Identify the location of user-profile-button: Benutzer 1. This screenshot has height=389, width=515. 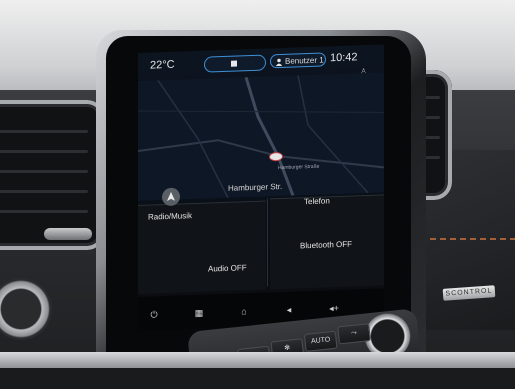
(298, 60).